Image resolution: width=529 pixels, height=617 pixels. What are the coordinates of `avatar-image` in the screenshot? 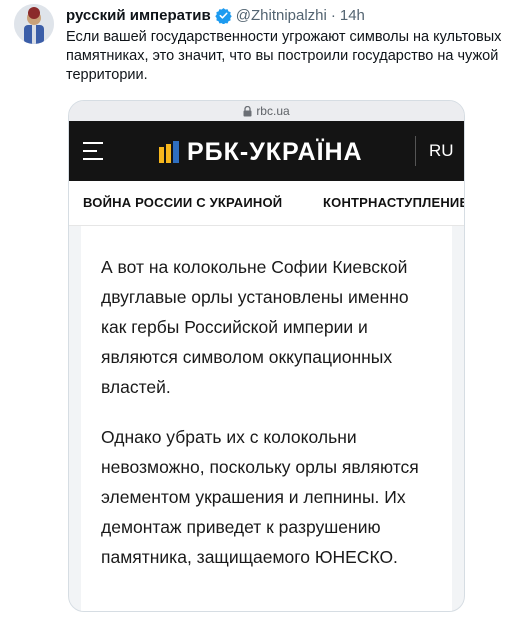 It's located at (34, 24).